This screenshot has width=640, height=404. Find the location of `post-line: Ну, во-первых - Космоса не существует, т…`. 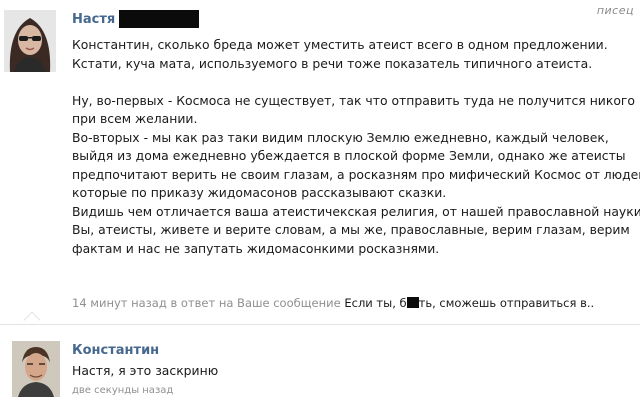

post-line: Ну, во-первых - Космоса не существует, т… is located at coordinates (353, 100).